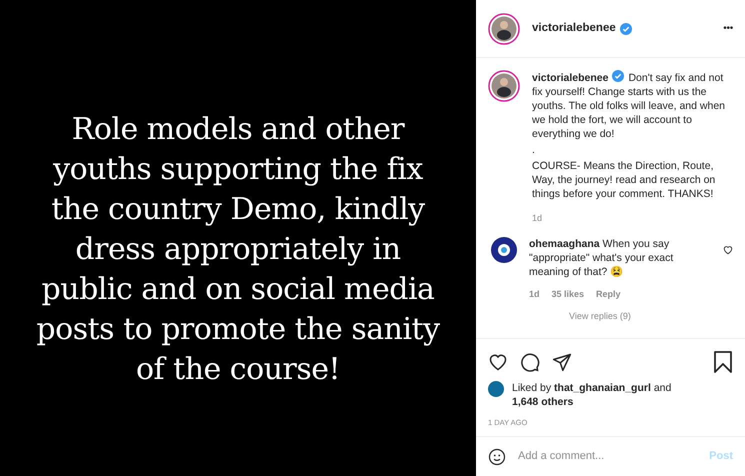 This screenshot has width=745, height=476. I want to click on more-button: •••, so click(728, 28).